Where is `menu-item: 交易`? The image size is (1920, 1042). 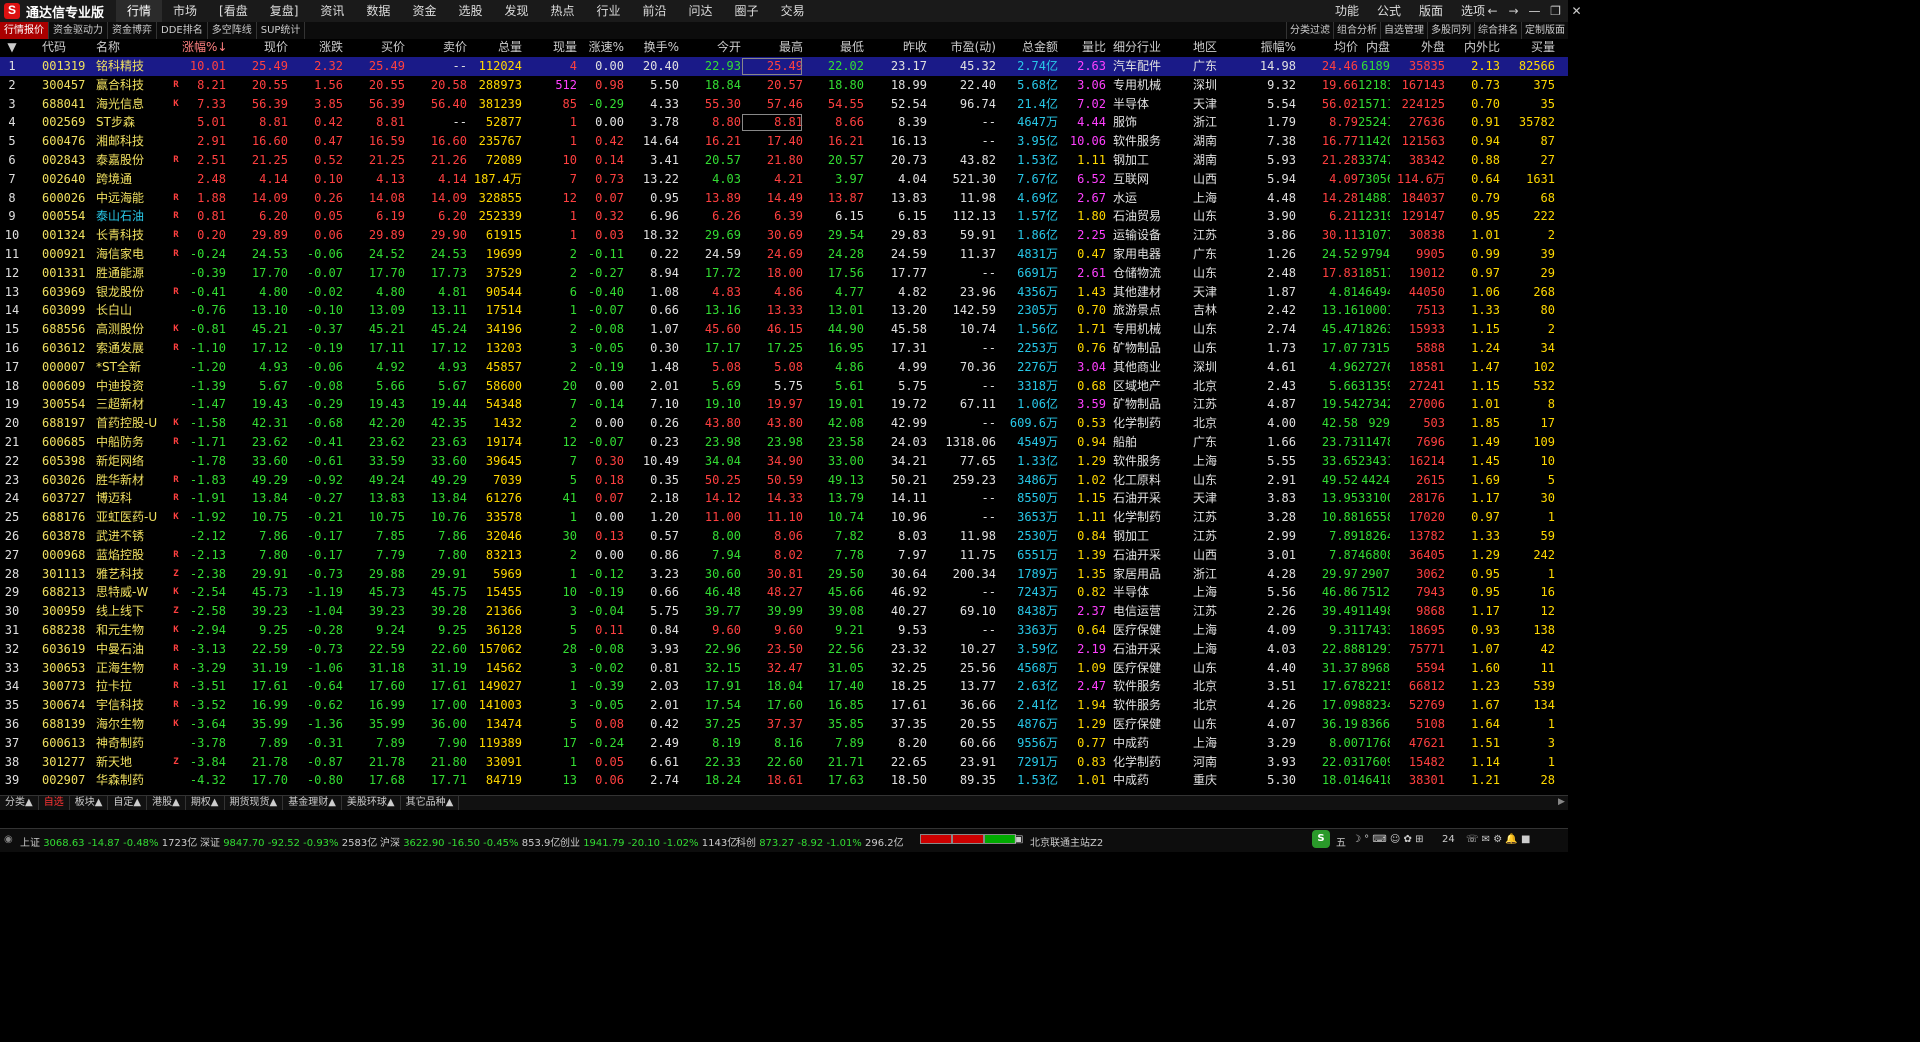
menu-item: 交易 is located at coordinates (793, 11).